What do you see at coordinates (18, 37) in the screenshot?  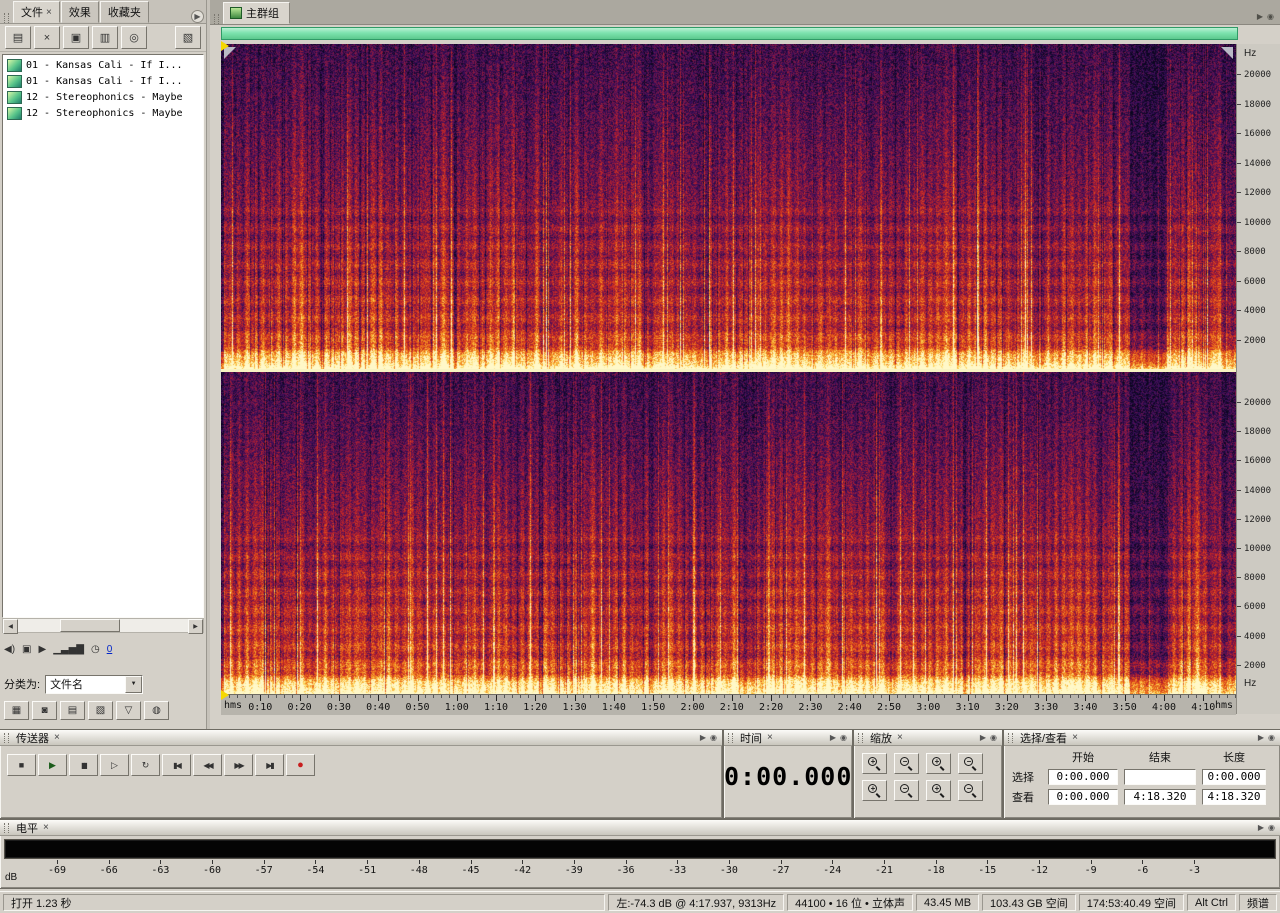 I see `import-file-button: ▤` at bounding box center [18, 37].